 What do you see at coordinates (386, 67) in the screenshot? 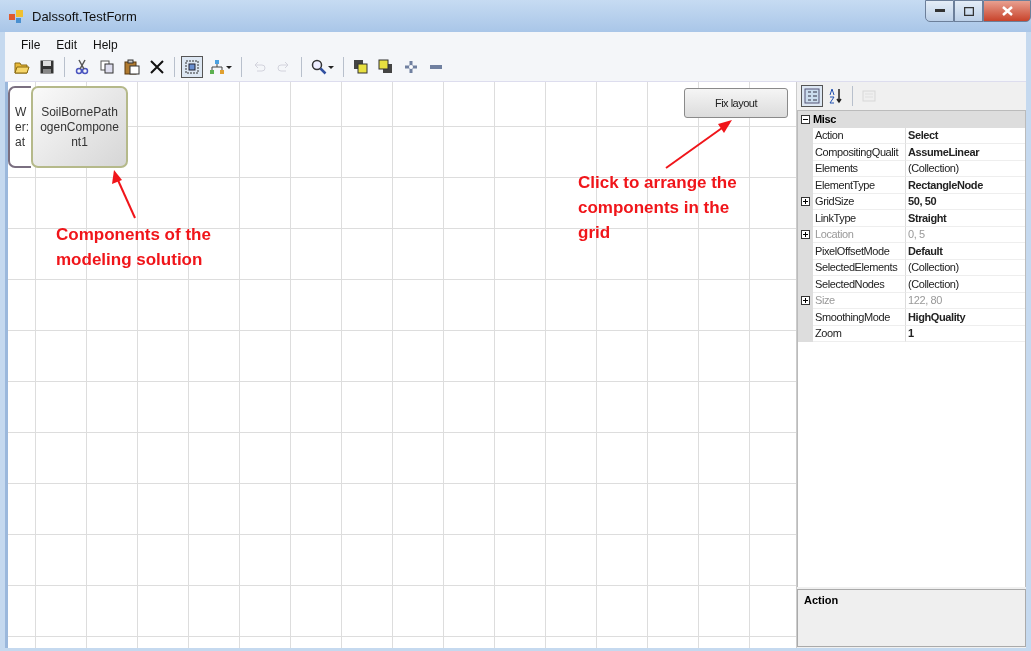
I see `send-back-icon` at bounding box center [386, 67].